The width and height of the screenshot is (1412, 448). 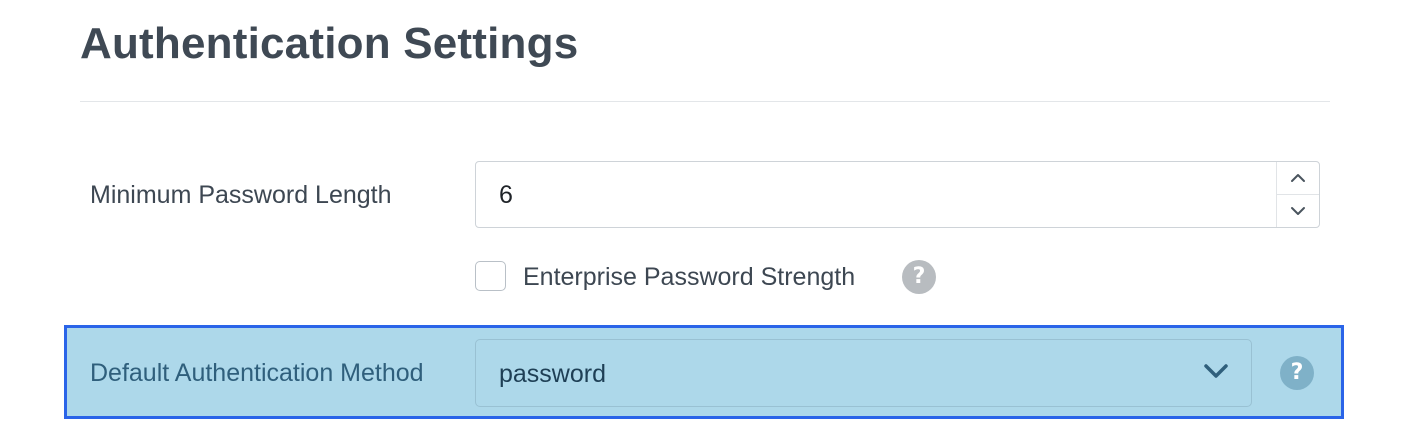 I want to click on increment-button, so click(x=1298, y=178).